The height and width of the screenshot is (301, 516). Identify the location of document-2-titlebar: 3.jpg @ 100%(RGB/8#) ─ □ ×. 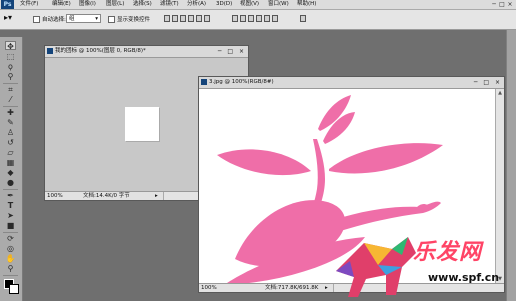
(351, 83).